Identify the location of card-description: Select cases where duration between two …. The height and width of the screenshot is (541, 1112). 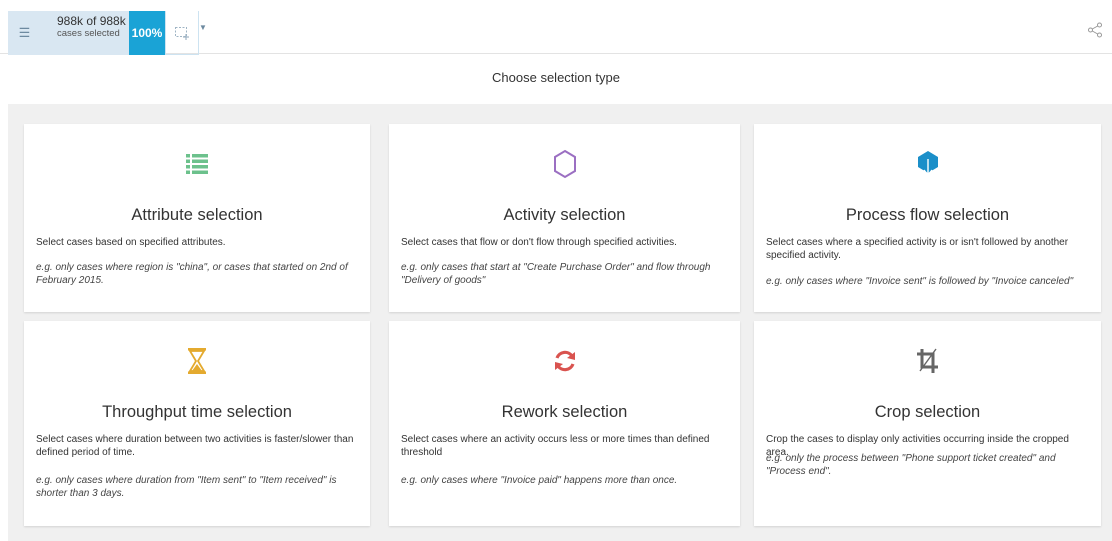
(195, 446).